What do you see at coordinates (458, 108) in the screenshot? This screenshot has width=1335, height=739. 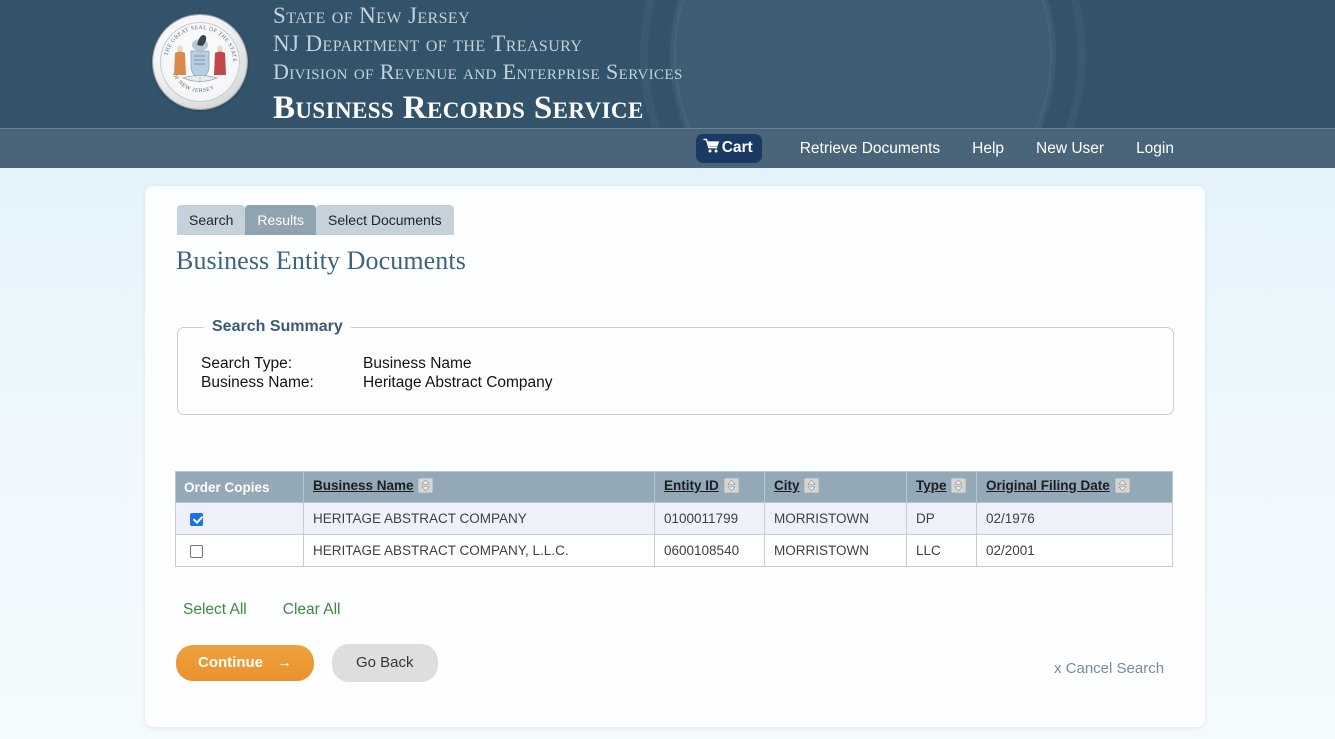 I see `masthead-line-service: Business Records Service` at bounding box center [458, 108].